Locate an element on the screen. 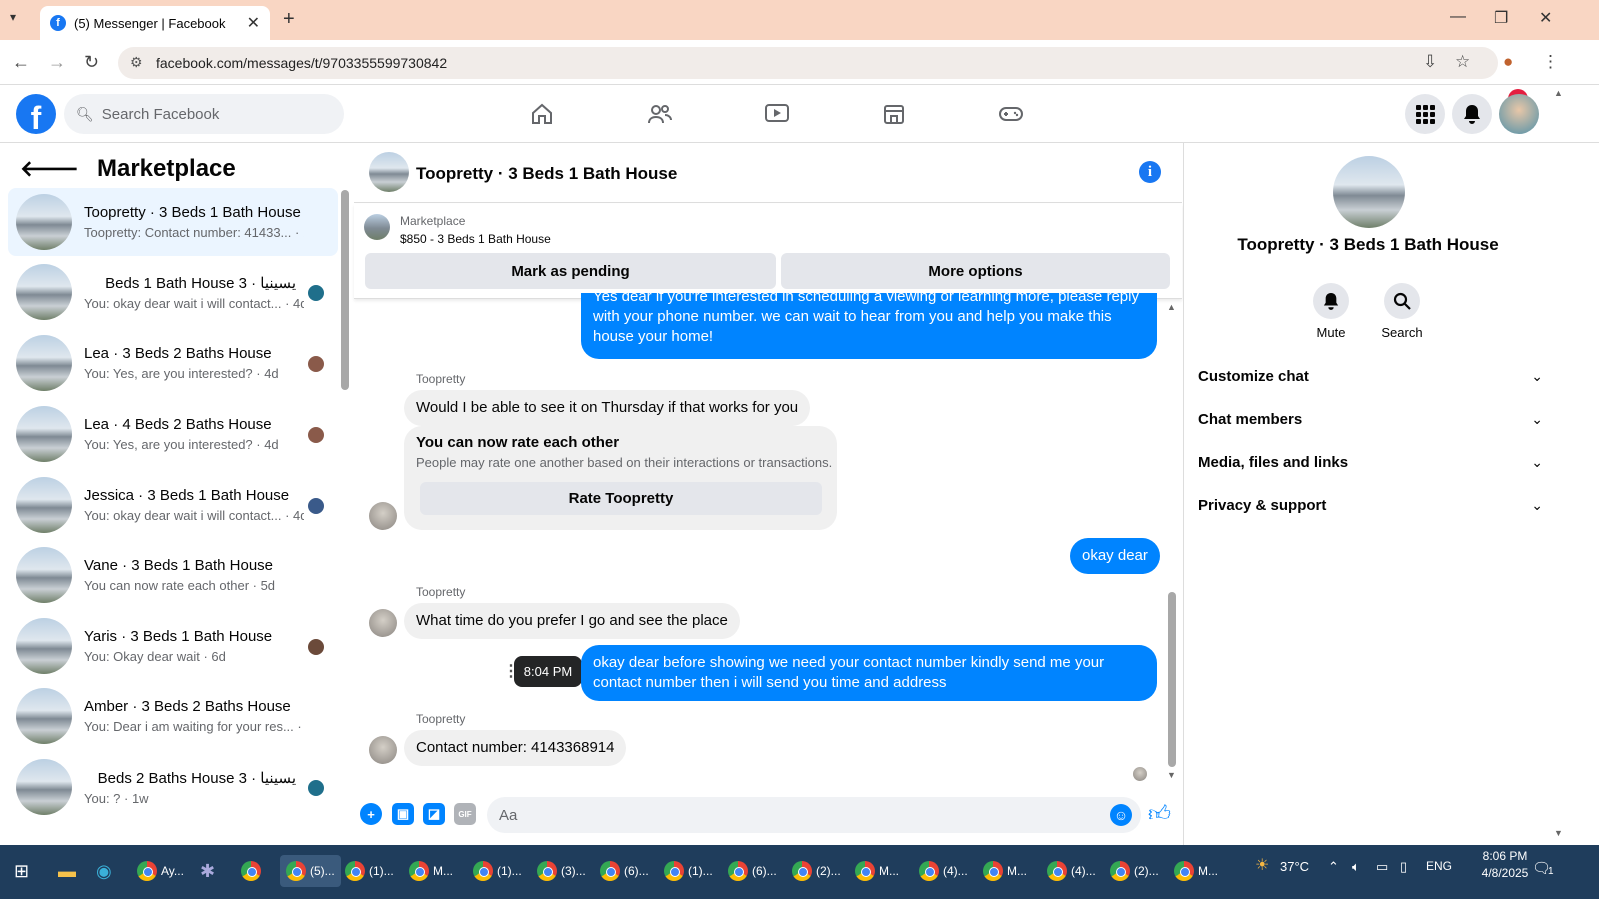  friends-icon is located at coordinates (660, 114).